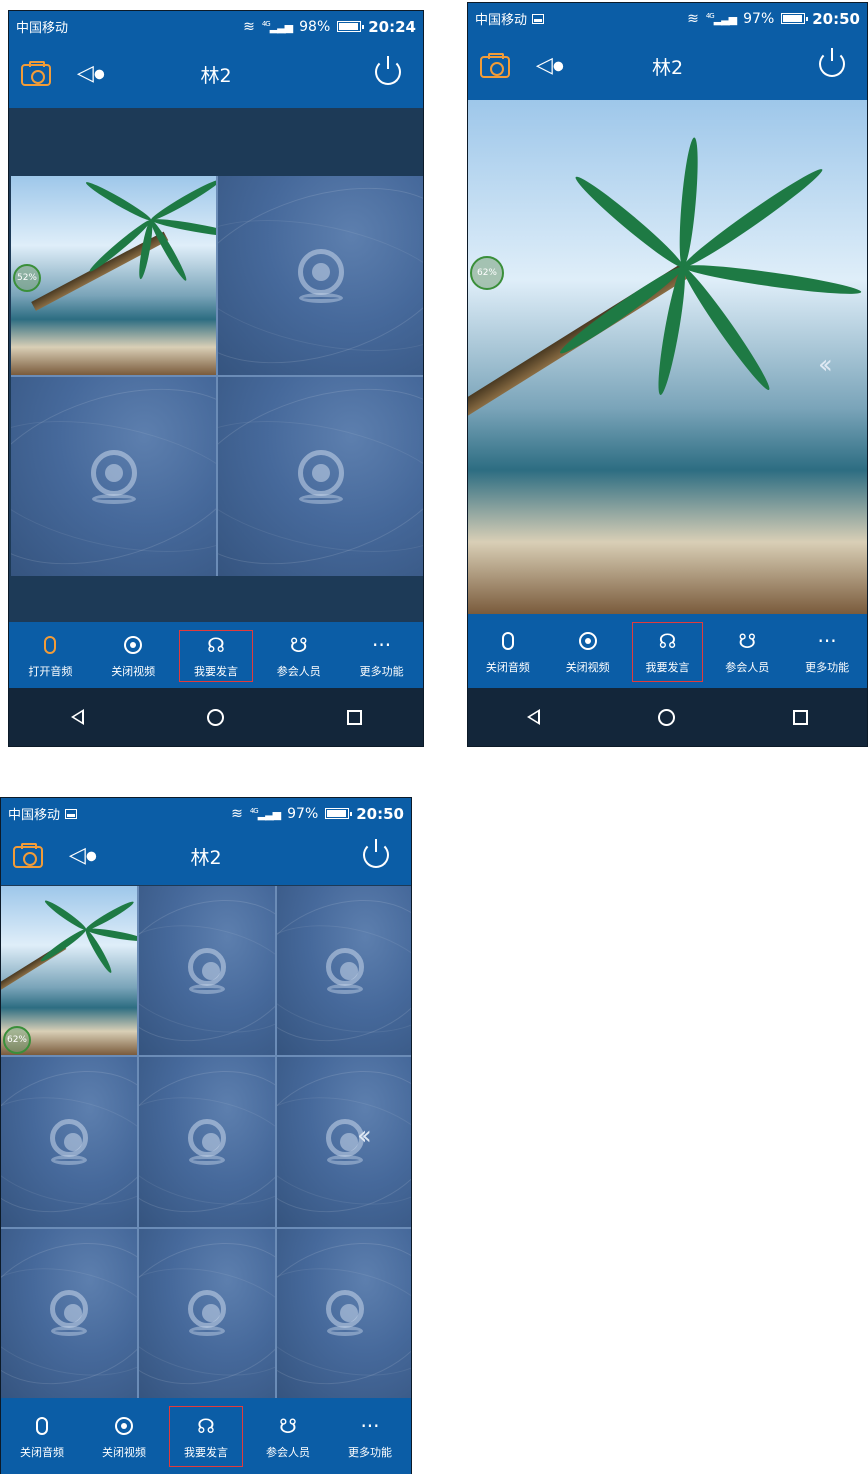 The height and width of the screenshot is (1474, 868). I want to click on battery-percent: 98%, so click(315, 26).